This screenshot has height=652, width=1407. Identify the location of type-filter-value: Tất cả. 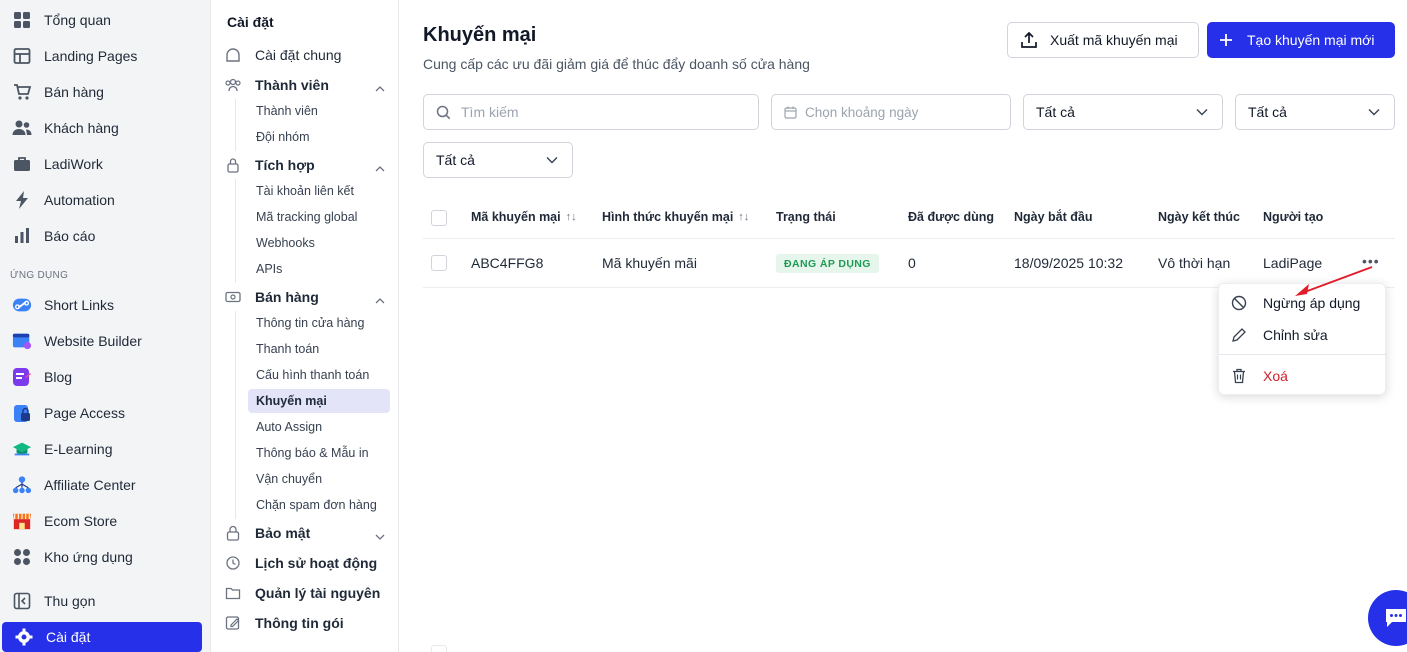
(1055, 112).